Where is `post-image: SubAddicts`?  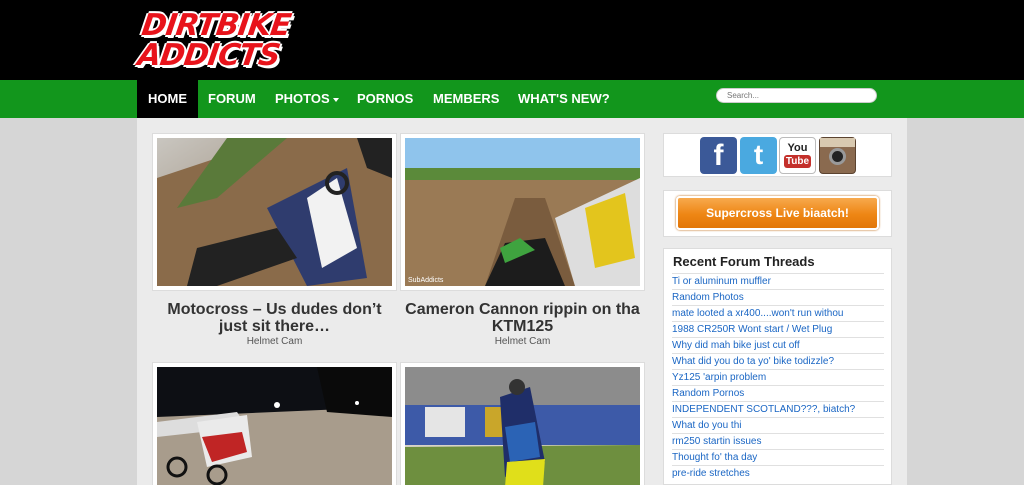 post-image: SubAddicts is located at coordinates (522, 212).